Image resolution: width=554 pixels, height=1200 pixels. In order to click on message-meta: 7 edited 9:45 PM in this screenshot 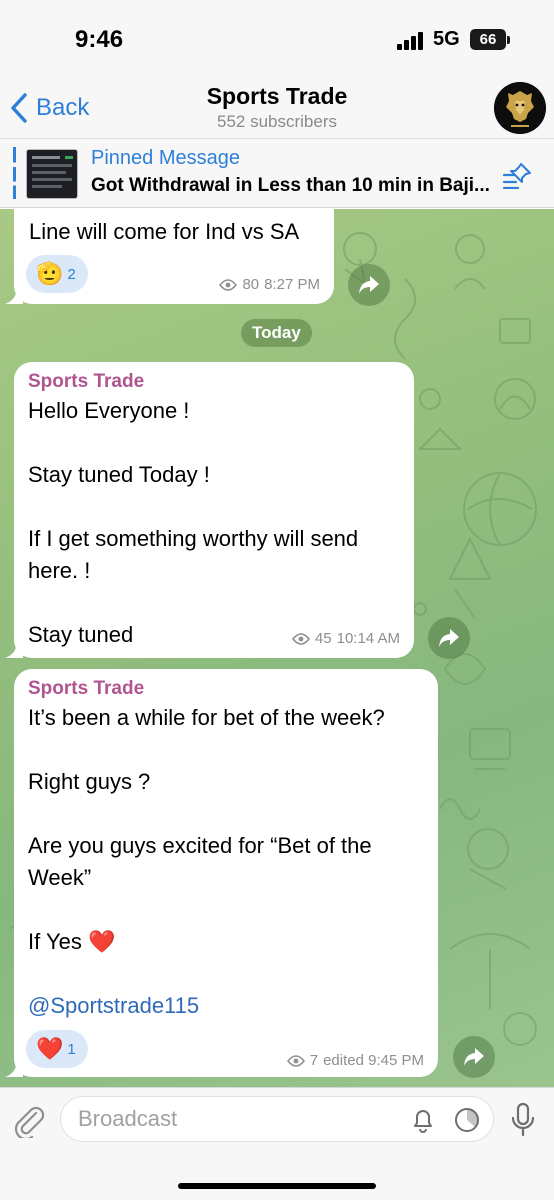, I will do `click(355, 1060)`.